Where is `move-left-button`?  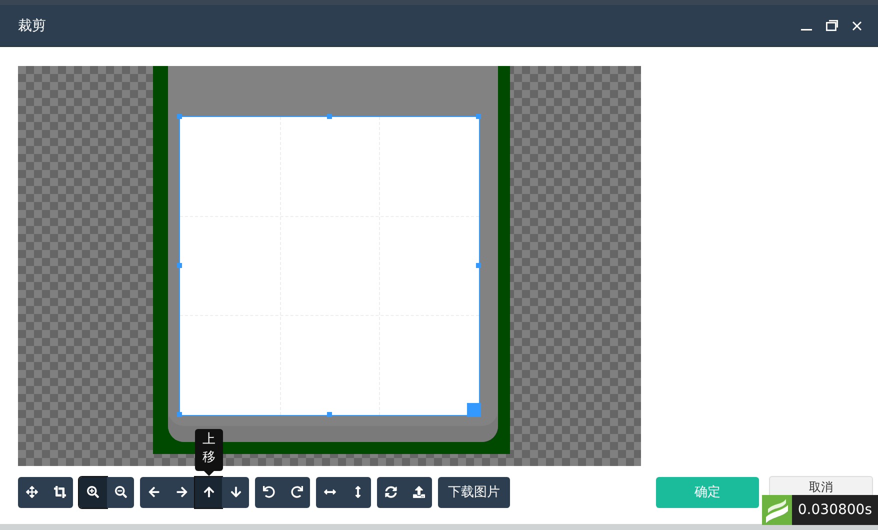
move-left-button is located at coordinates (154, 492).